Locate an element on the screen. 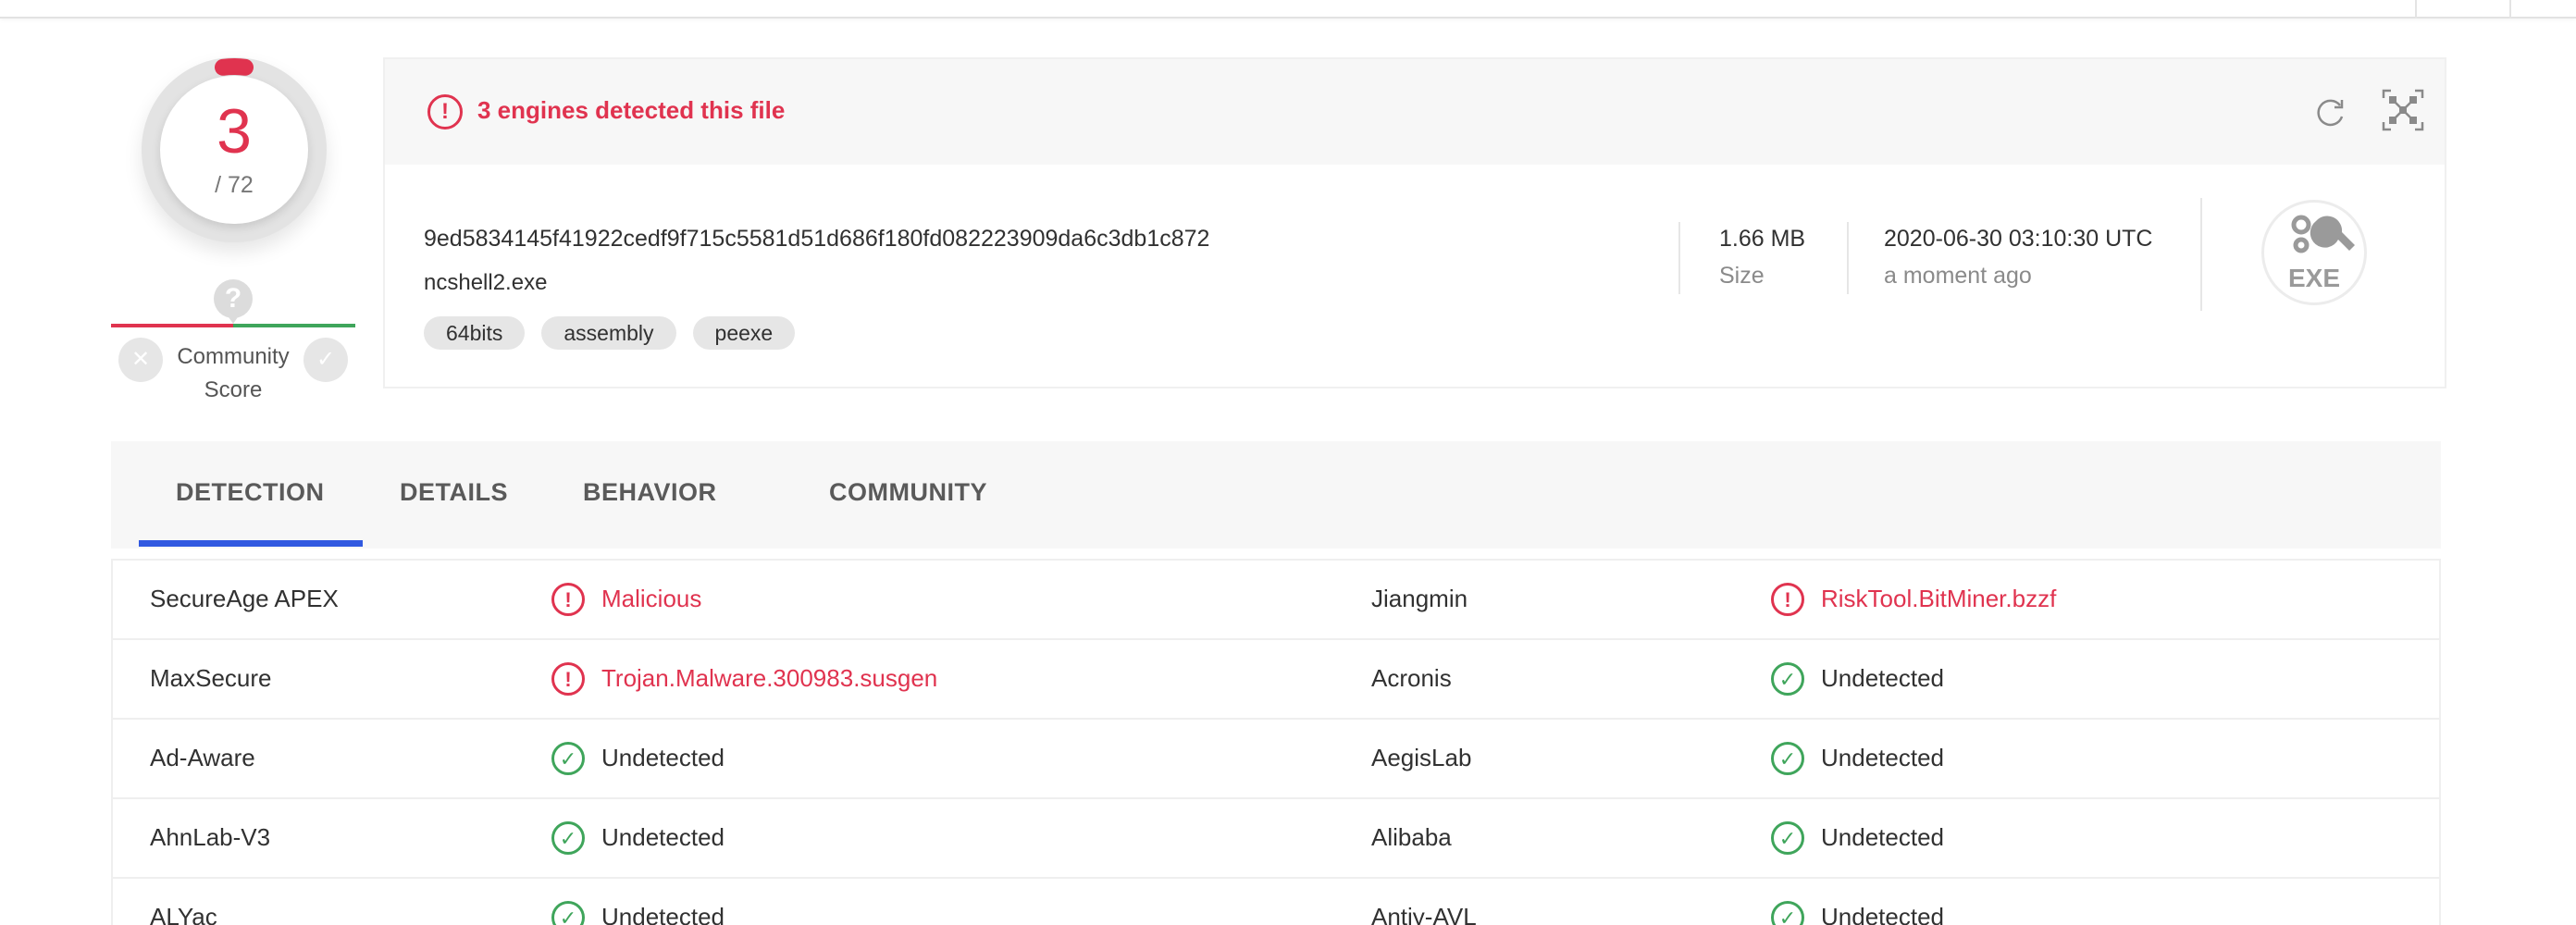  gauge-center: 3 / 72 is located at coordinates (234, 150).